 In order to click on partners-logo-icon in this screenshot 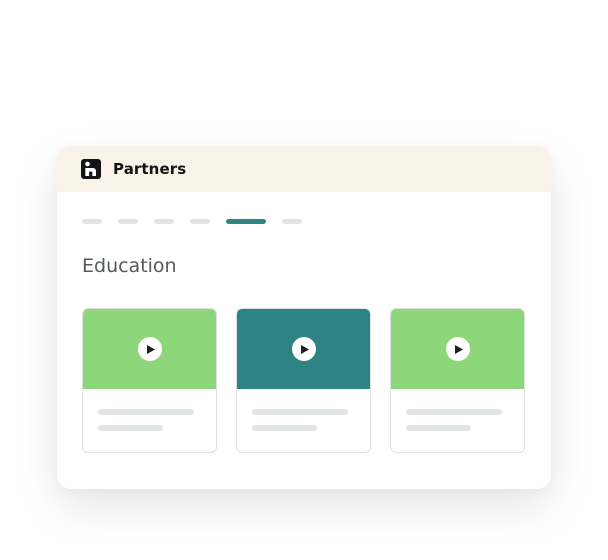, I will do `click(91, 169)`.